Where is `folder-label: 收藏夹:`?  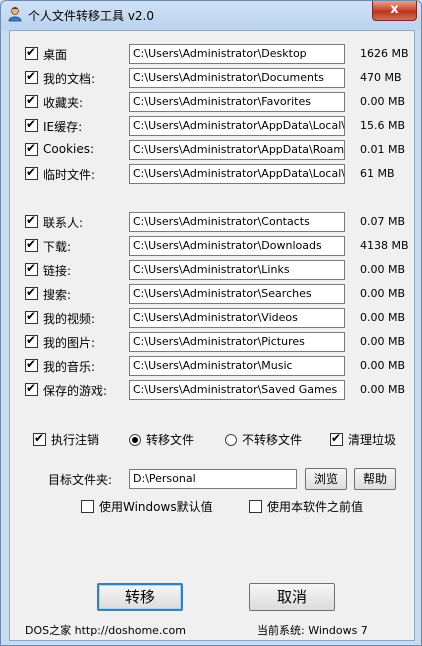
folder-label: 收藏夹: is located at coordinates (63, 103).